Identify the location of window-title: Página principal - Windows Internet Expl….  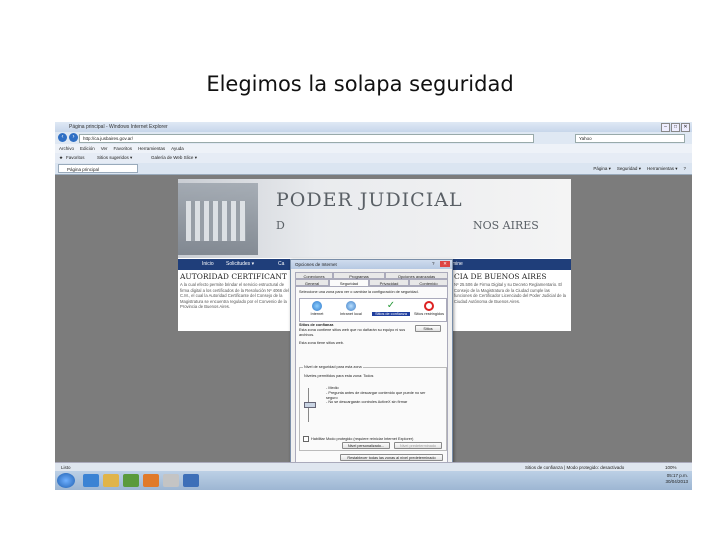
(118, 127).